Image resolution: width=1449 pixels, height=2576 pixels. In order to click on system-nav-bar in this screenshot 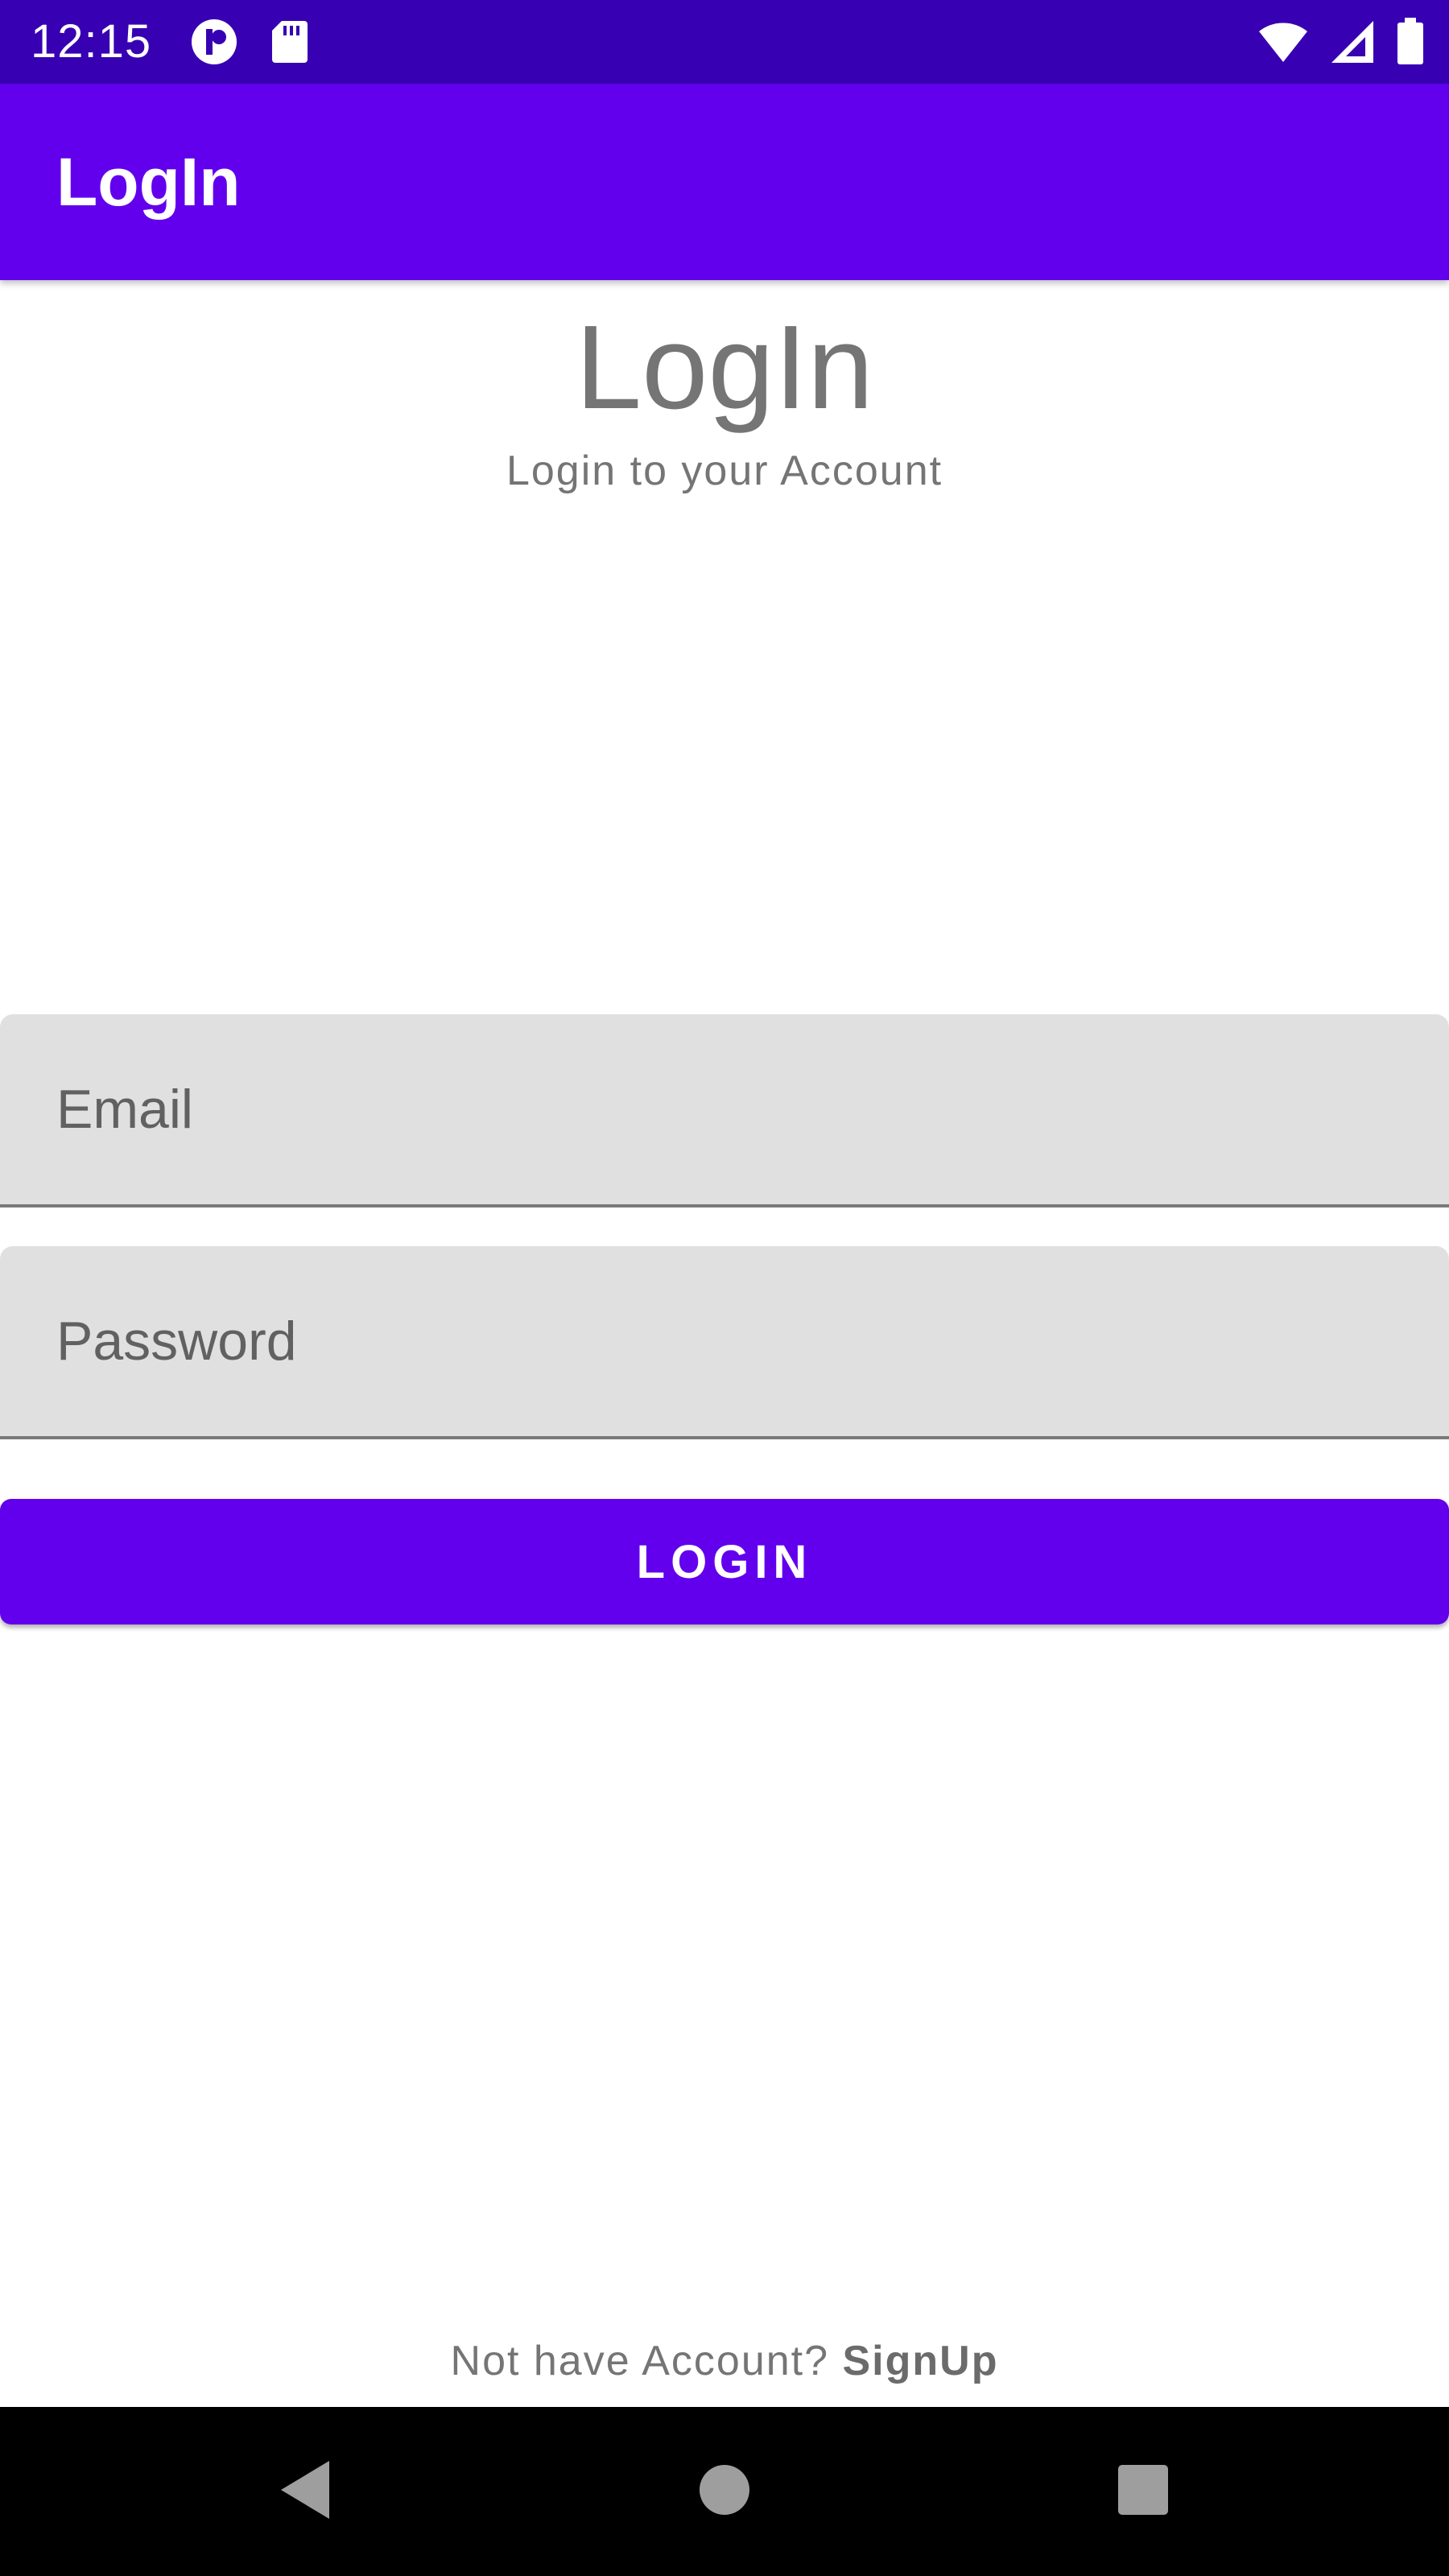, I will do `click(724, 2491)`.